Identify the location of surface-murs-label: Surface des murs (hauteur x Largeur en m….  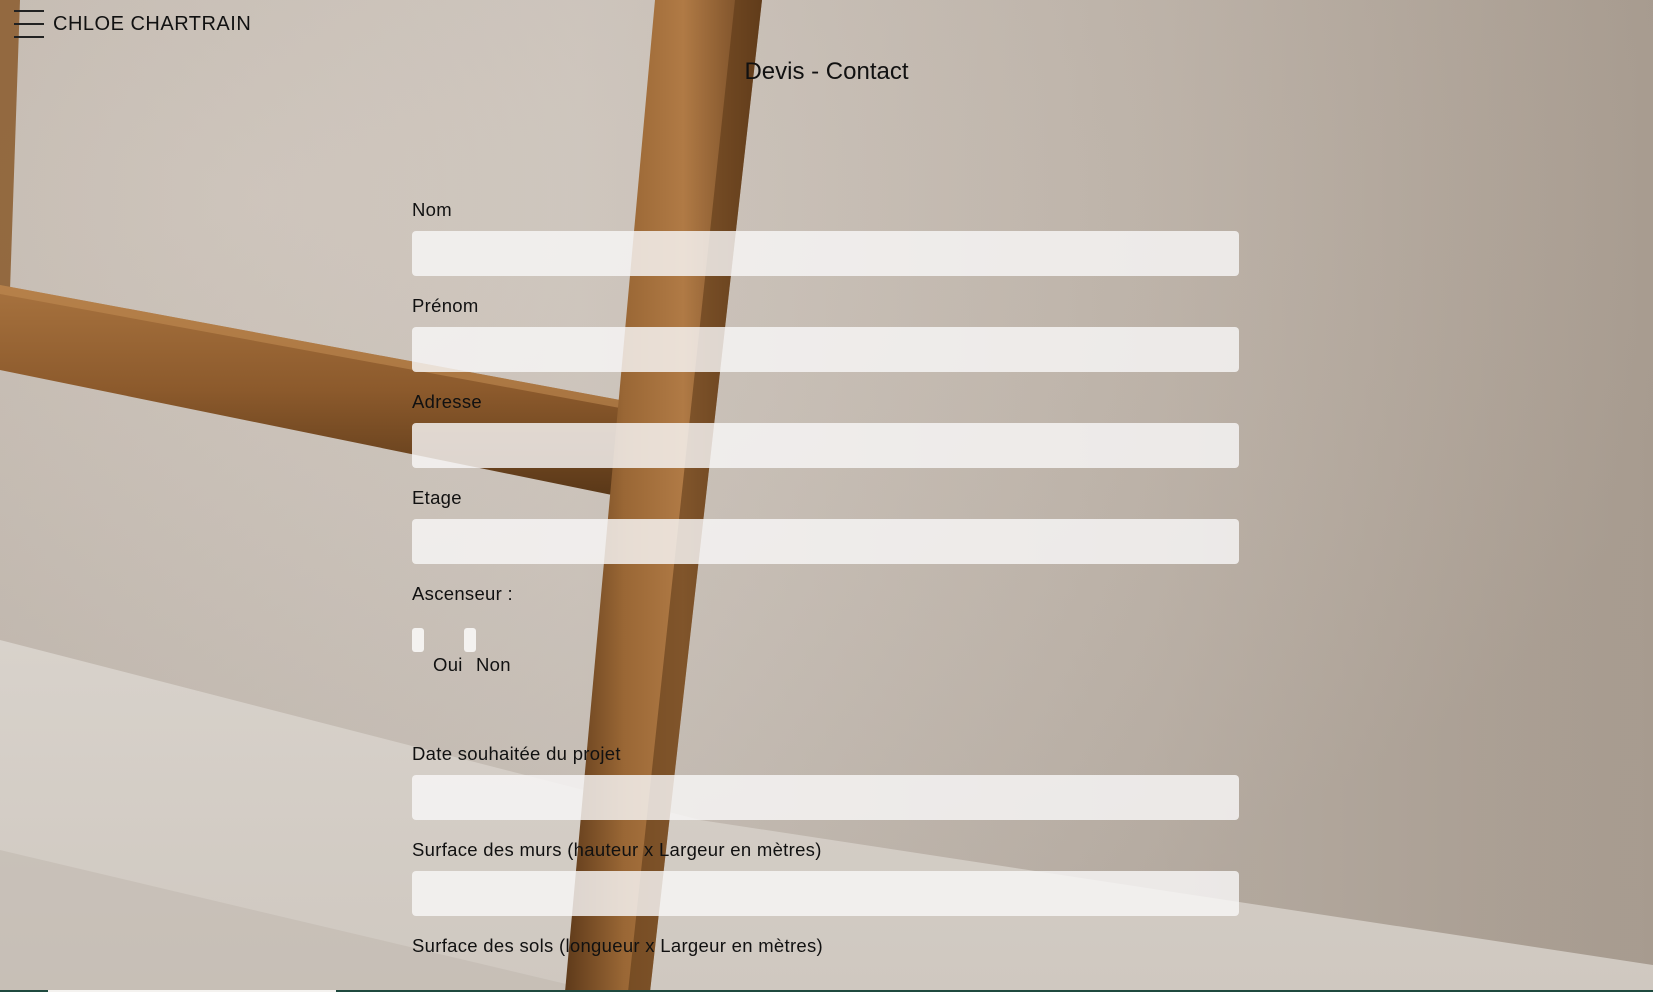
(617, 849).